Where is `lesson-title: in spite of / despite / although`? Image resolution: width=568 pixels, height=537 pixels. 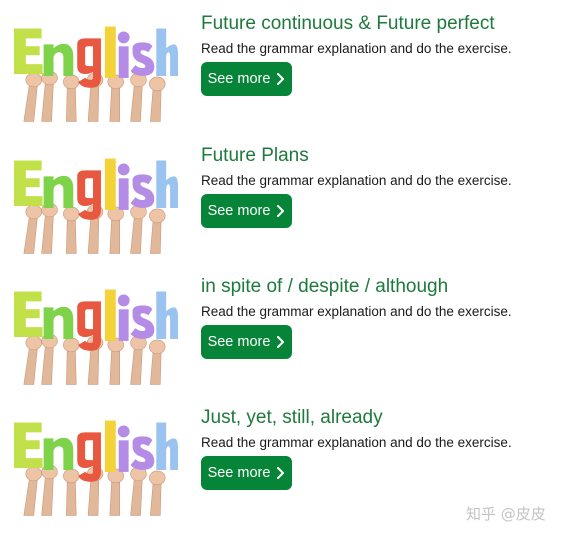
lesson-title: in spite of / despite / although is located at coordinates (324, 287).